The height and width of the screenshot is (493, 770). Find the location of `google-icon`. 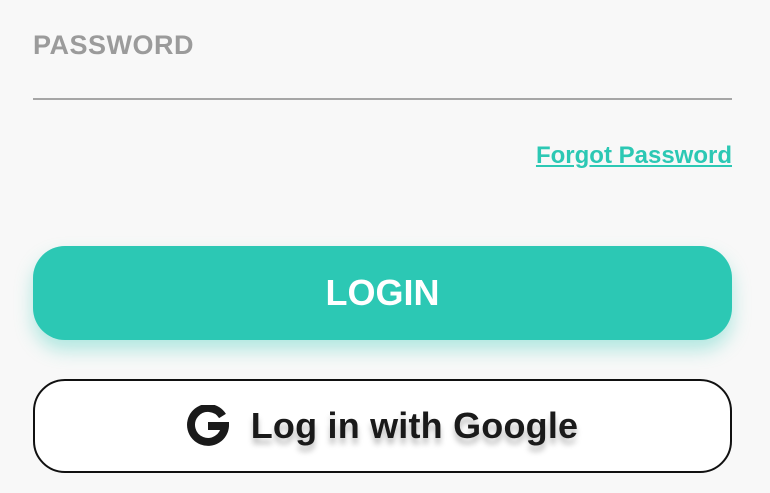

google-icon is located at coordinates (207, 425).